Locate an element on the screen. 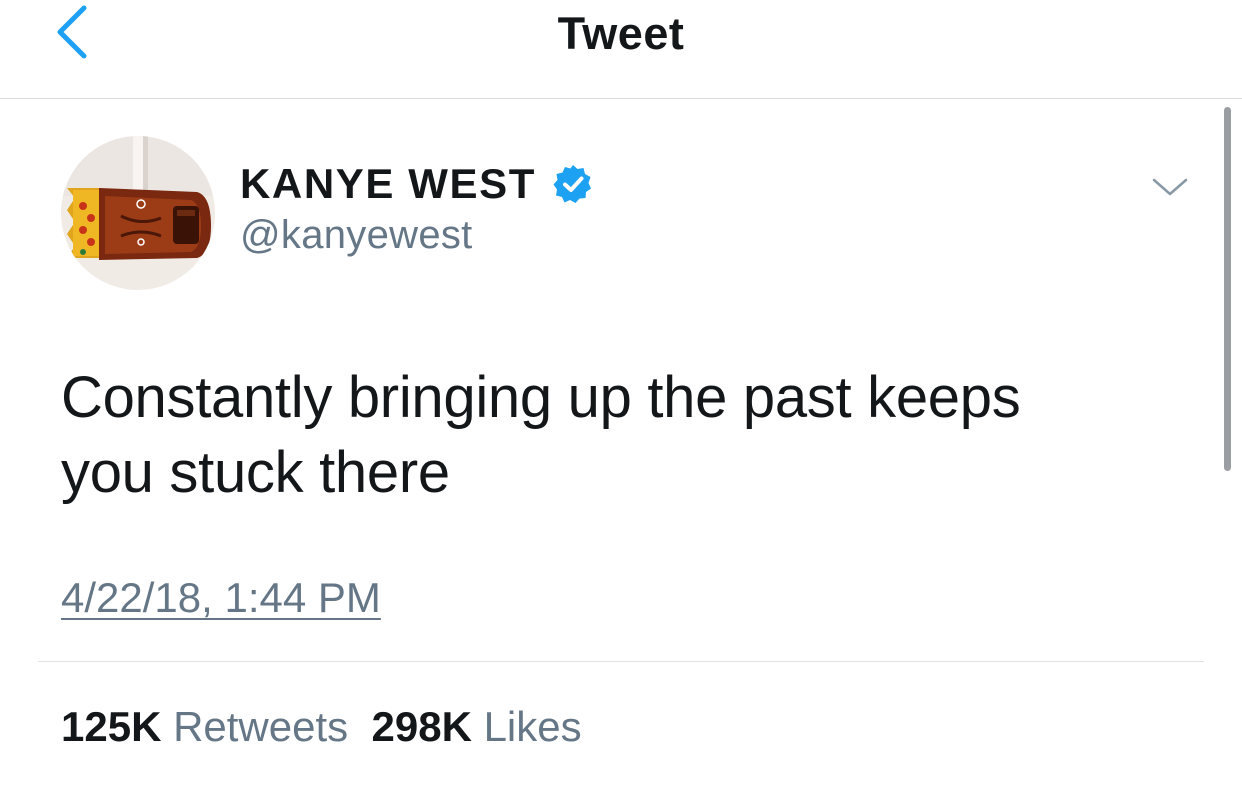 This screenshot has width=1242, height=792. likes-stat: 298K Likes is located at coordinates (477, 726).